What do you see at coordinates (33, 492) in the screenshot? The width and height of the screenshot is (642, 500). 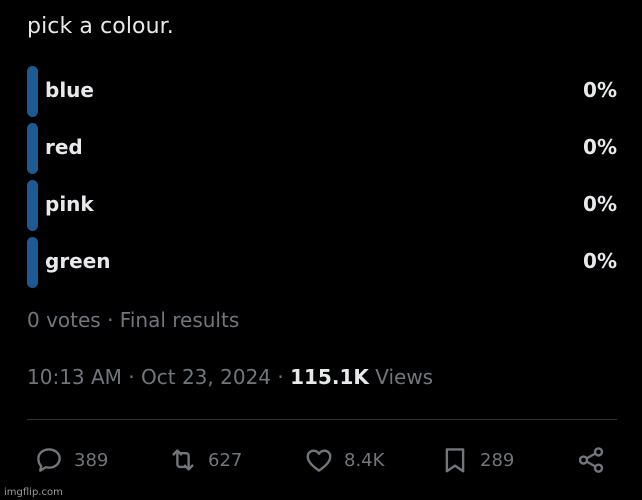 I see `watermark: imgflip.com` at bounding box center [33, 492].